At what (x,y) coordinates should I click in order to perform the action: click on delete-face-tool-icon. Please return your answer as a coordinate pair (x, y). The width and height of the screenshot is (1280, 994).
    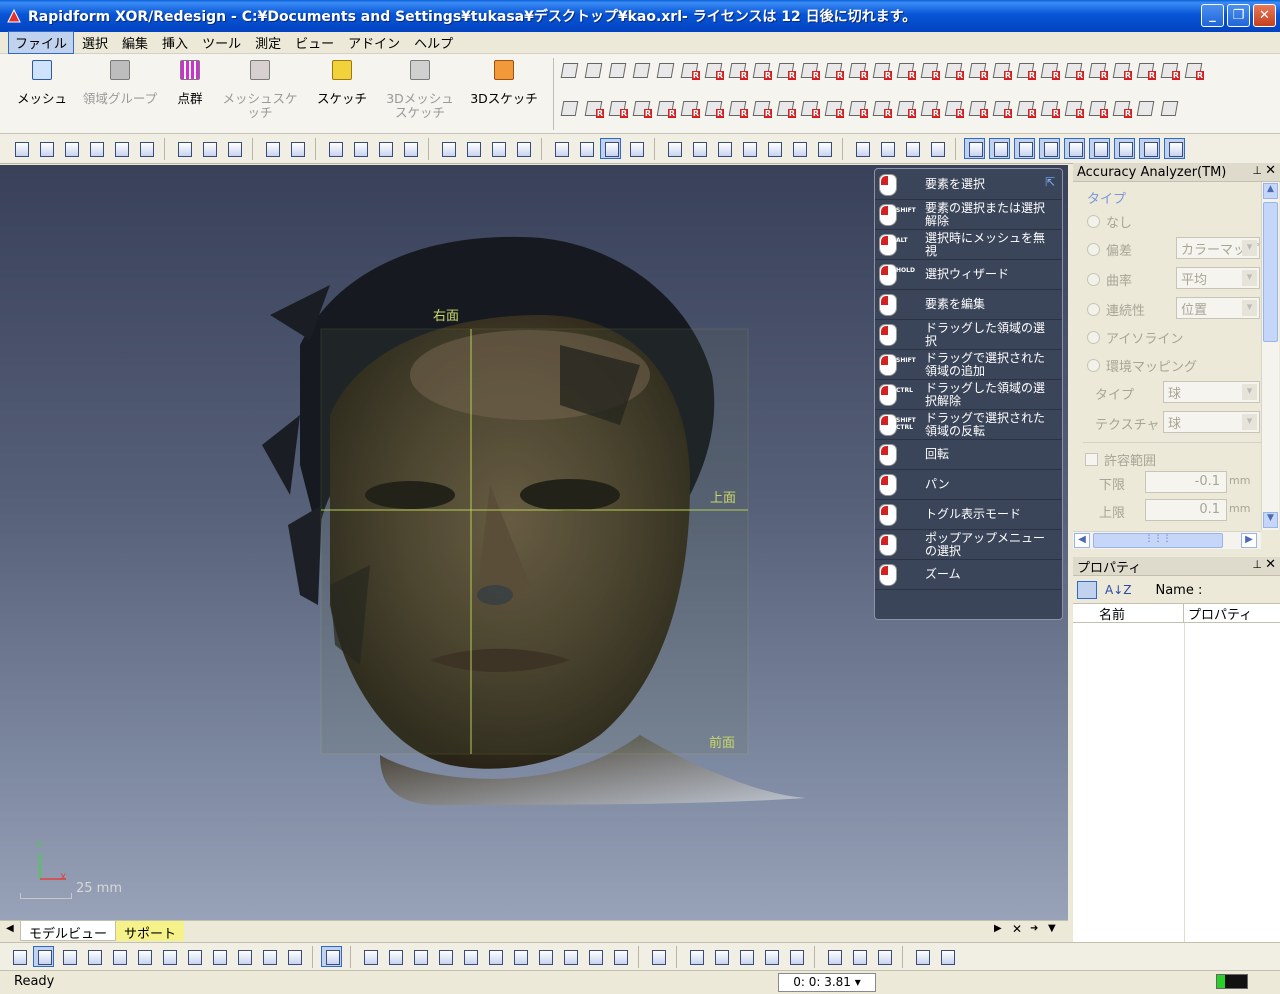
    Looking at the image, I should click on (810, 108).